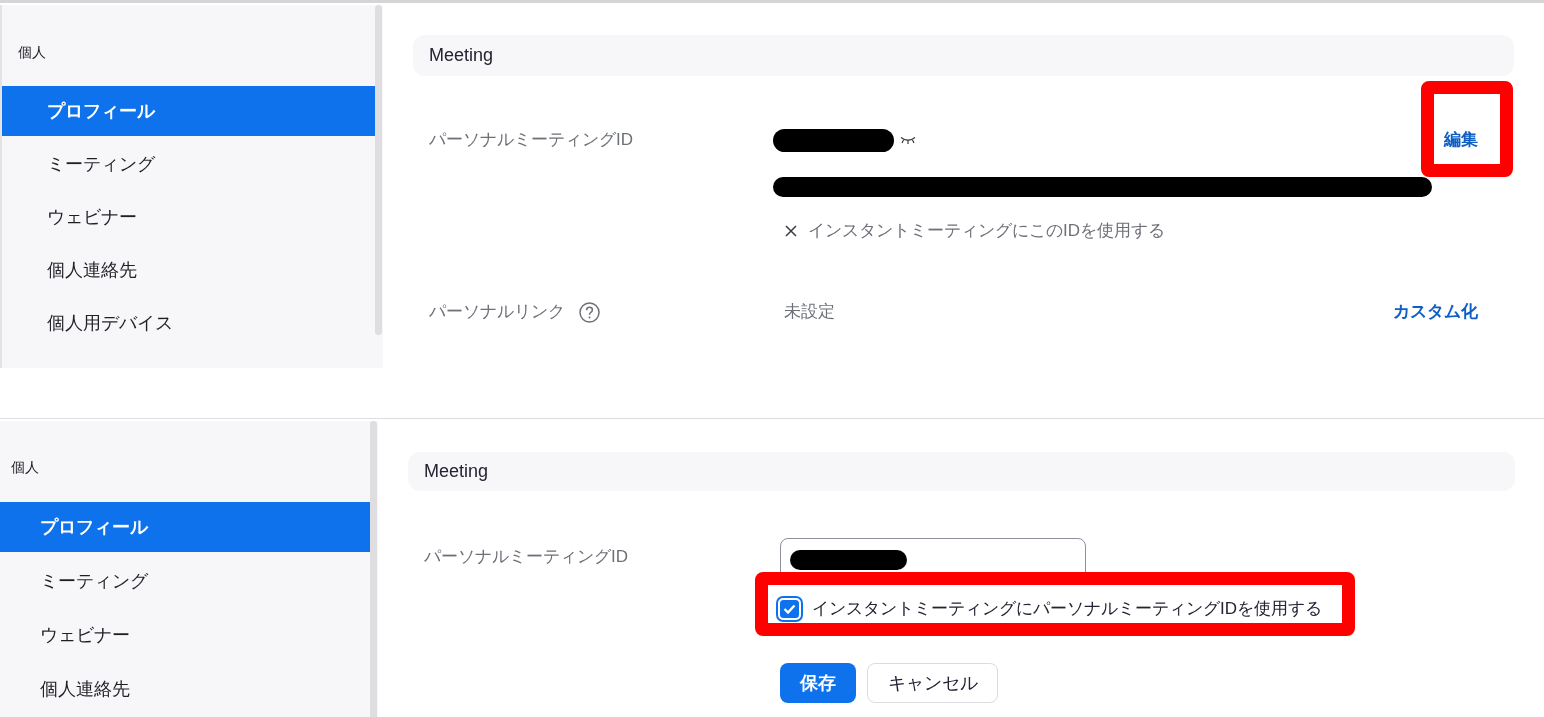 The height and width of the screenshot is (717, 1544). Describe the element at coordinates (932, 683) in the screenshot. I see `cancel-button: キャンセル` at that location.